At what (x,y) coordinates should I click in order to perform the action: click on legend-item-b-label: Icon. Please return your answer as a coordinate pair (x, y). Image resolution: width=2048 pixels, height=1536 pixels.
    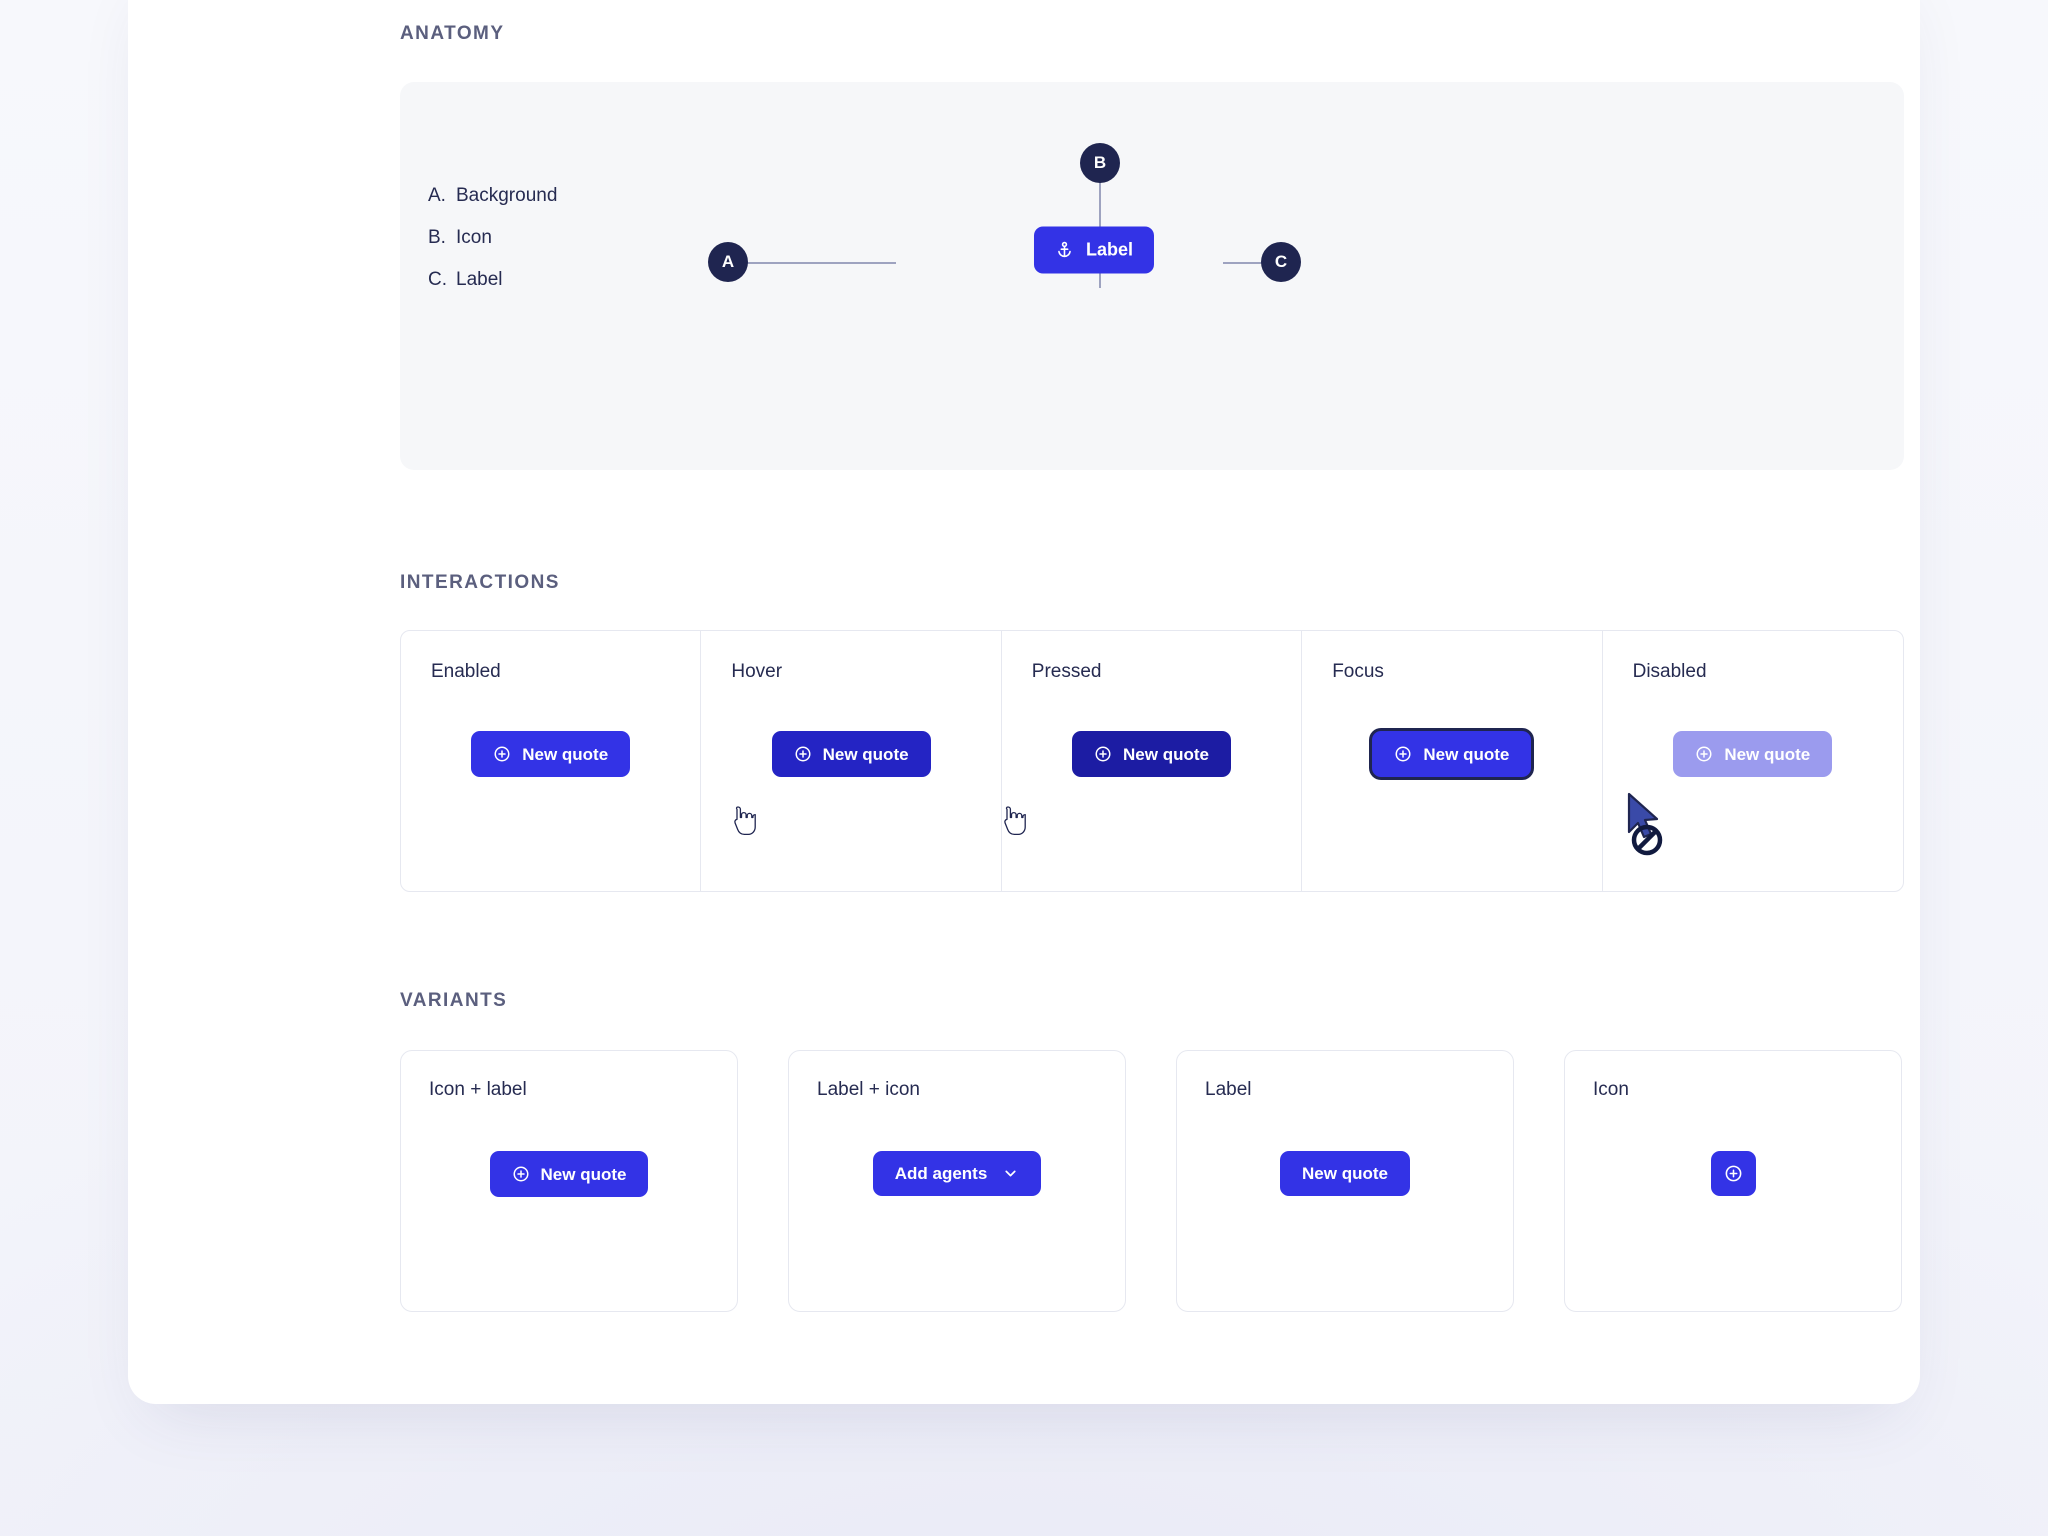
    Looking at the image, I should click on (474, 237).